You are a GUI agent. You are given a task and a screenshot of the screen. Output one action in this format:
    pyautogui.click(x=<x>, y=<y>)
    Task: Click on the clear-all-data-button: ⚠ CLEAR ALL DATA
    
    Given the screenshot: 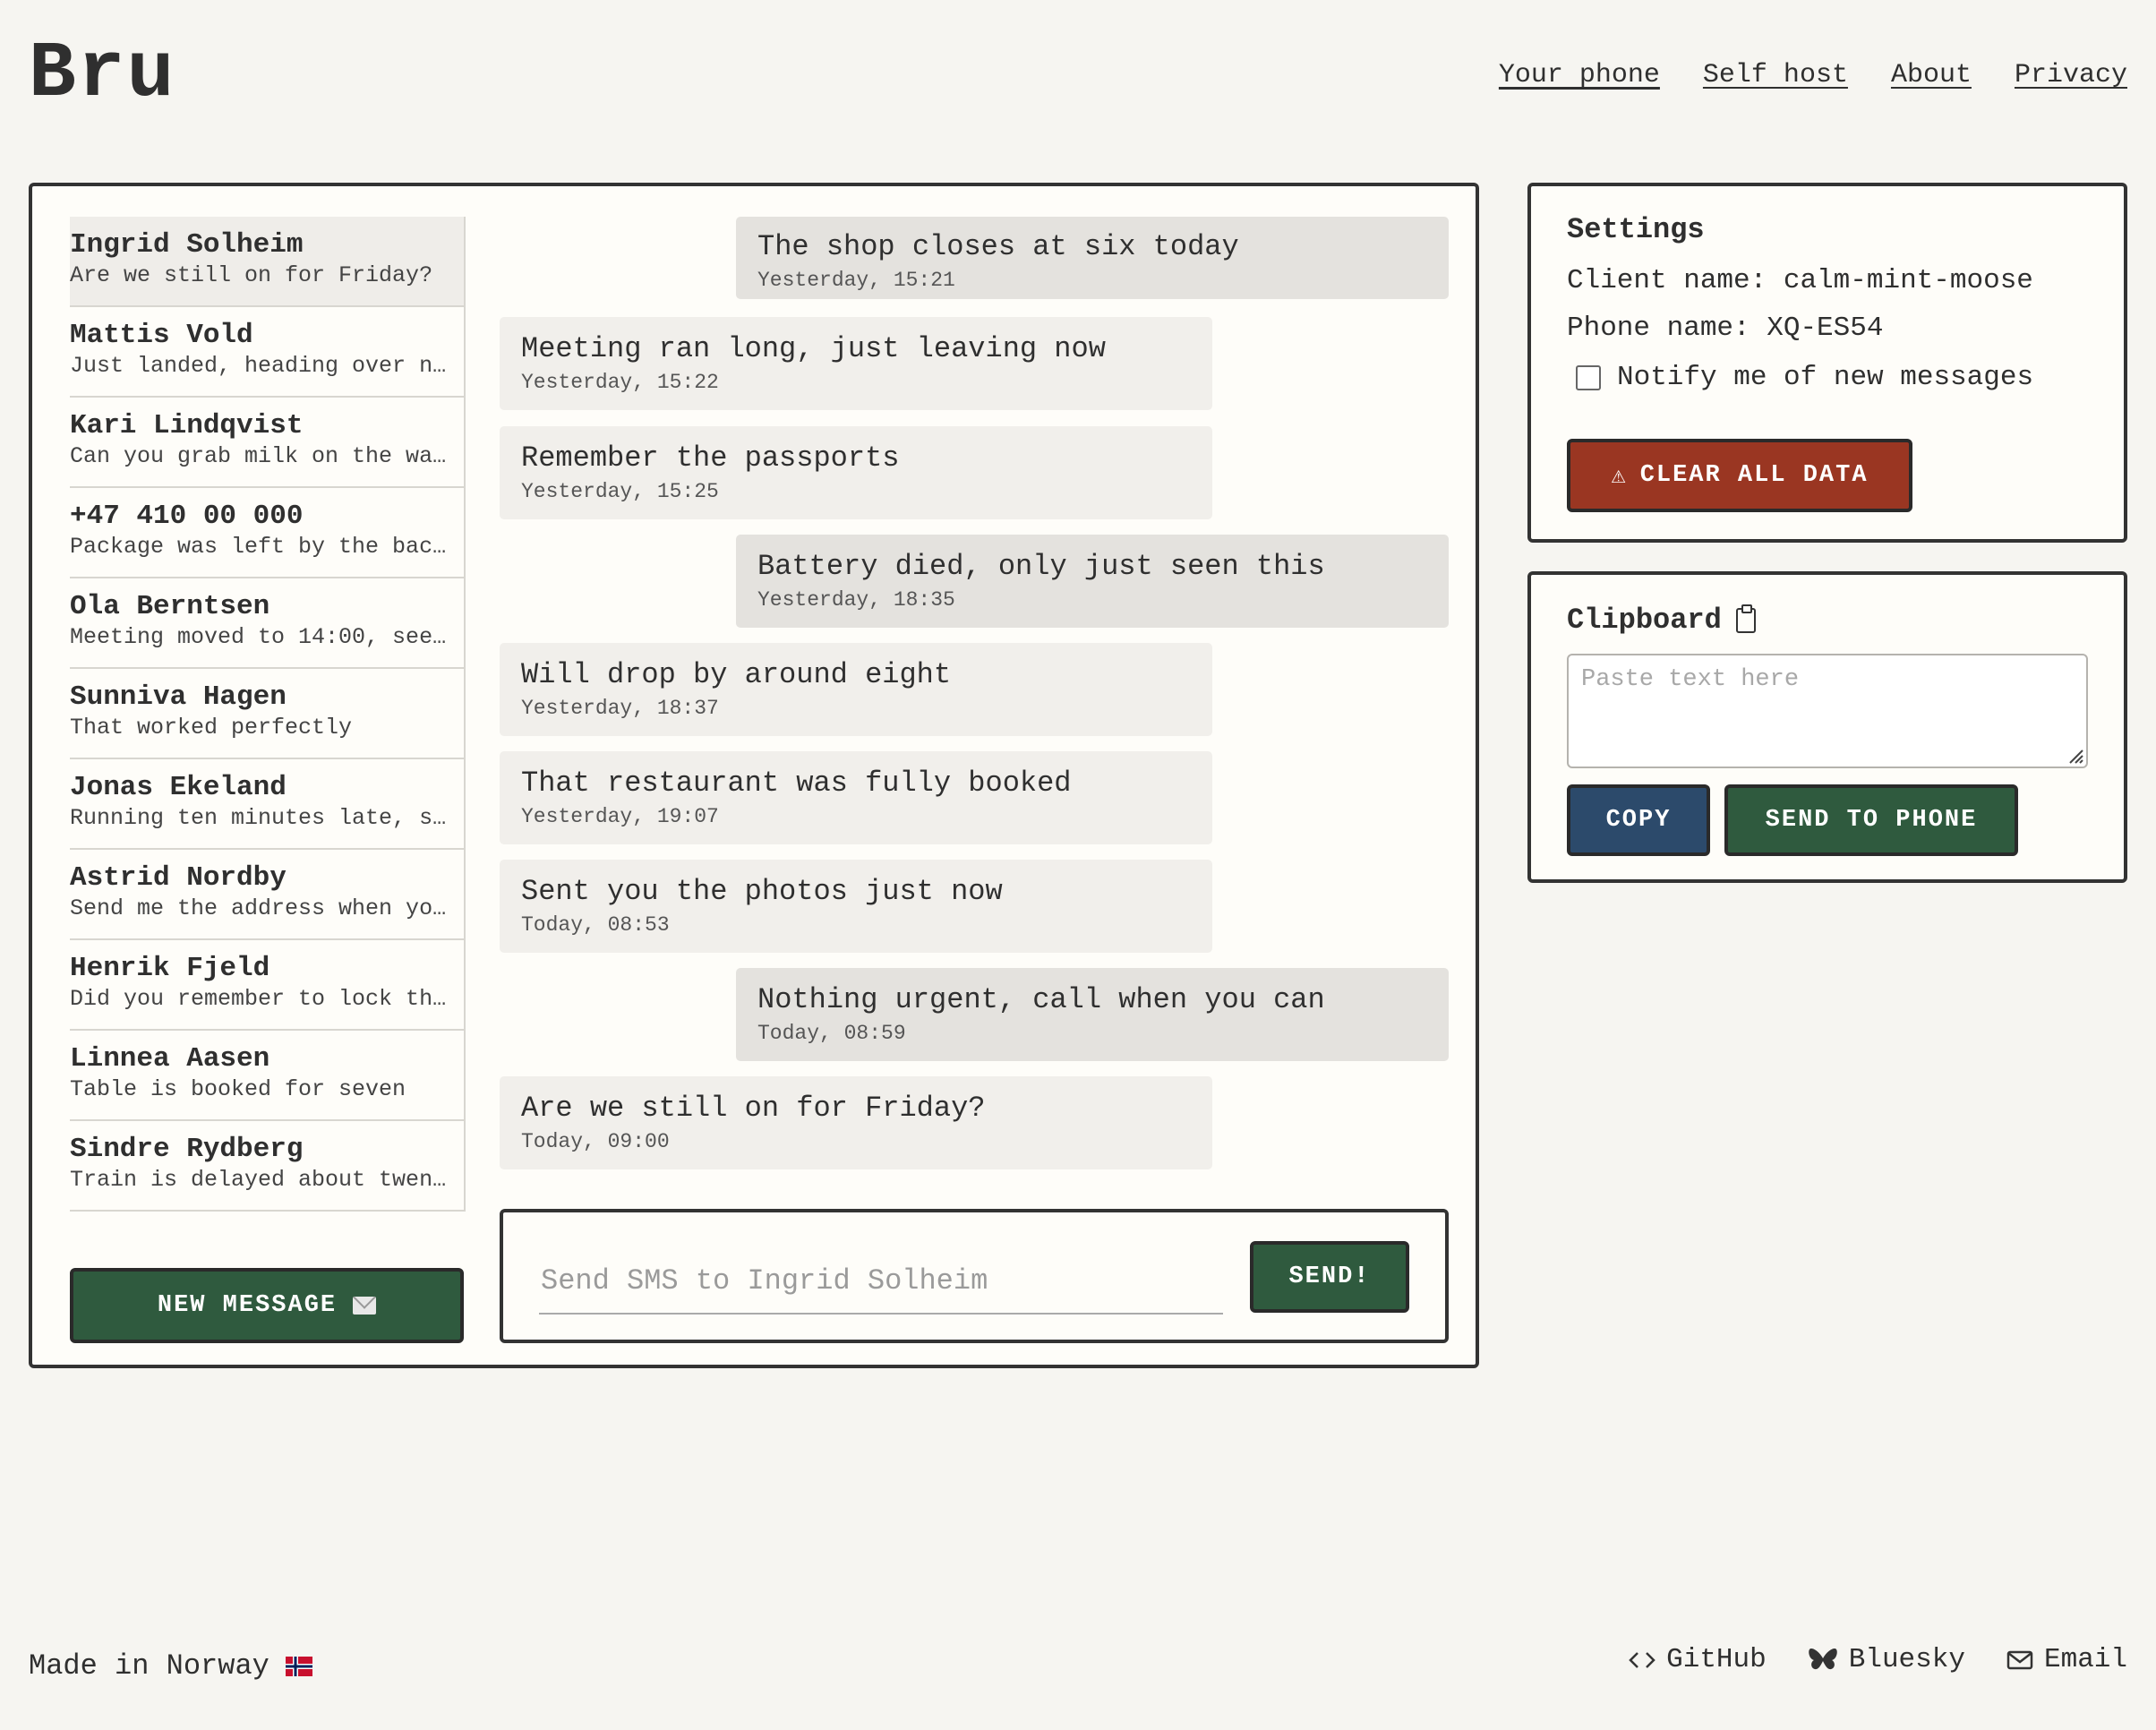 What is the action you would take?
    pyautogui.click(x=1739, y=475)
    